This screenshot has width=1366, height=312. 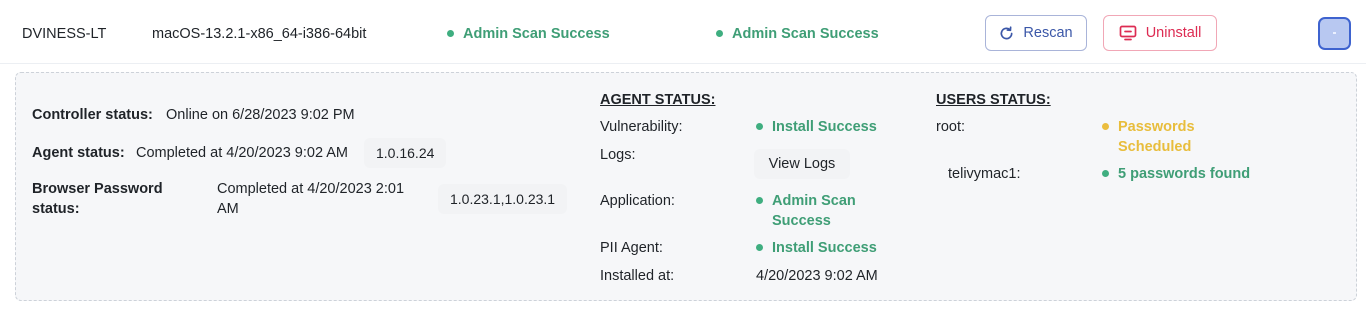 I want to click on scan-status-1: Admin Scan Success, so click(x=528, y=34).